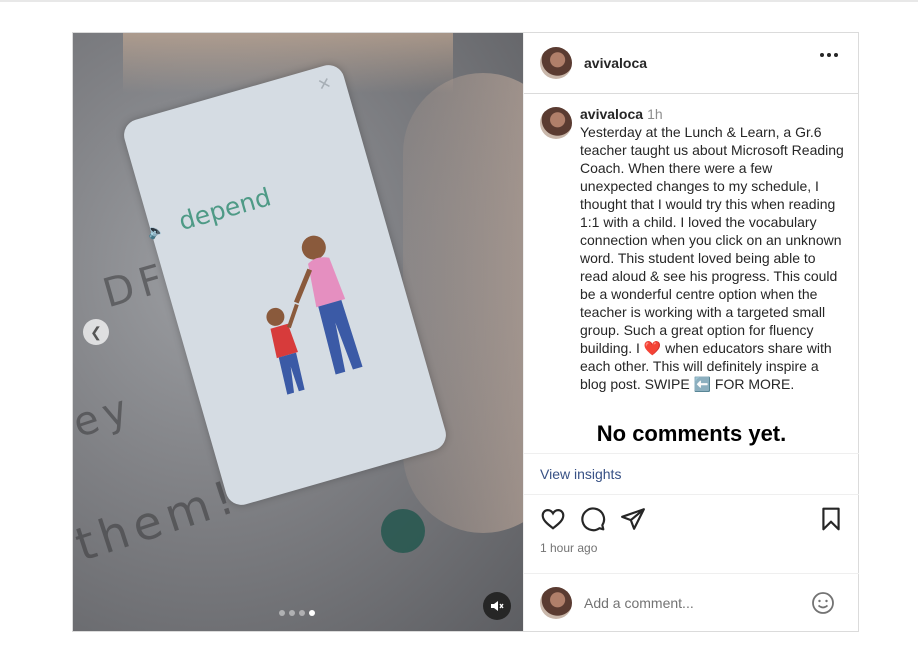  I want to click on post-timestamp: 1 hour ago, so click(569, 548).